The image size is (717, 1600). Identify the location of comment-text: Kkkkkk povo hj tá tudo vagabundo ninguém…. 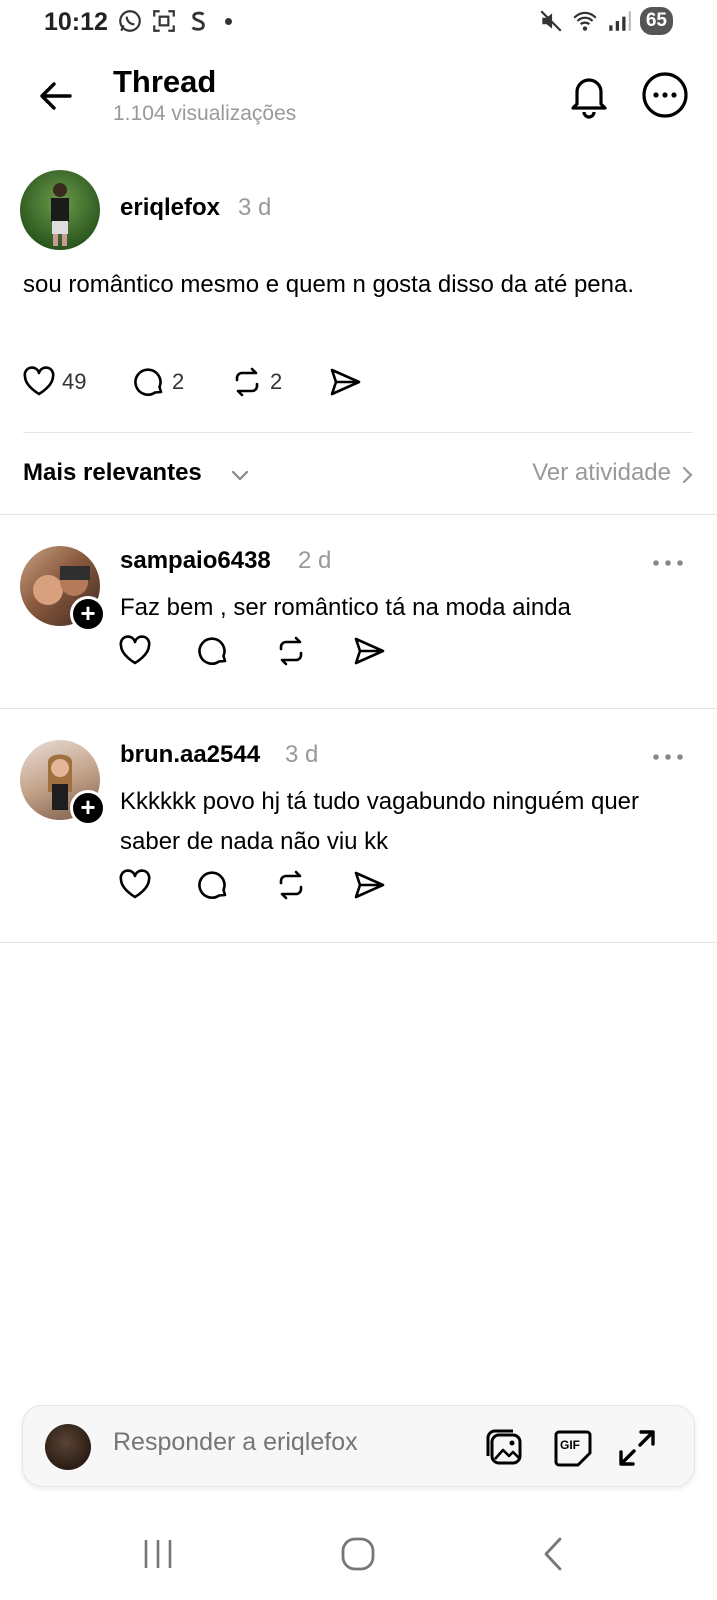
(380, 821).